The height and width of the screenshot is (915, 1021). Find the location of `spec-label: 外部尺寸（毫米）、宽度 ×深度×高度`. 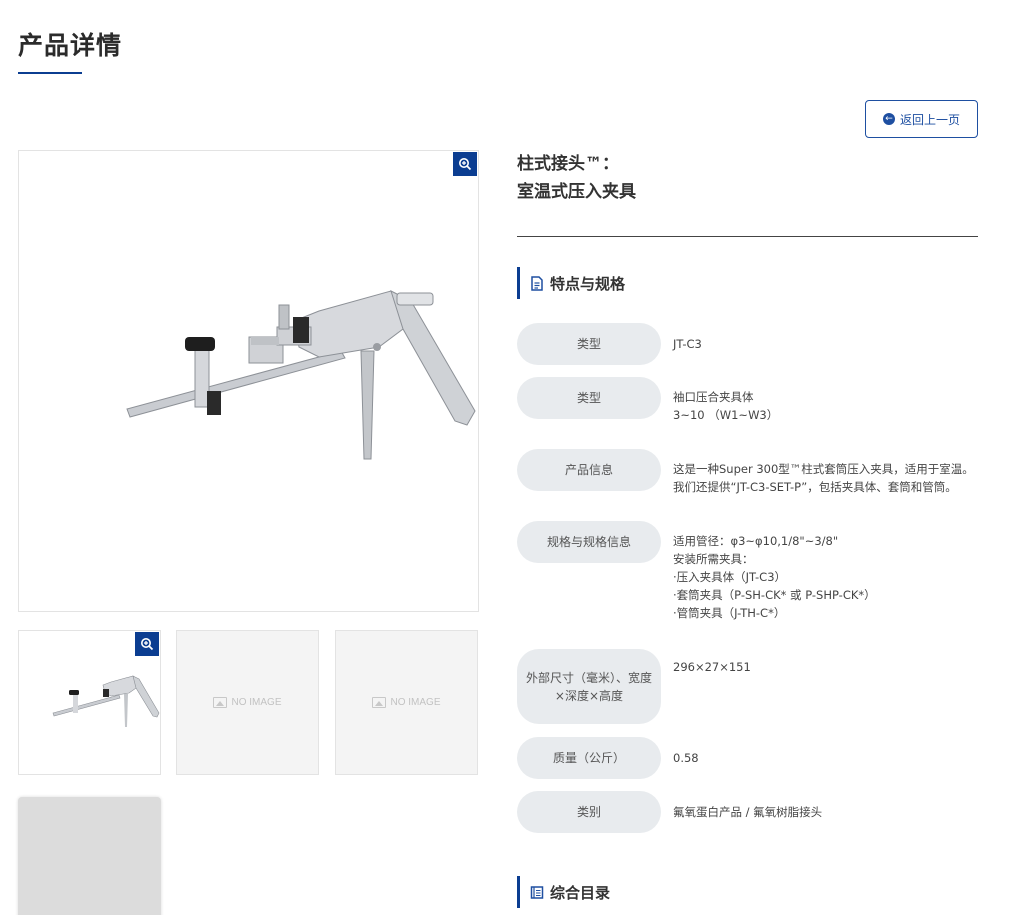

spec-label: 外部尺寸（毫米）、宽度 ×深度×高度 is located at coordinates (589, 686).